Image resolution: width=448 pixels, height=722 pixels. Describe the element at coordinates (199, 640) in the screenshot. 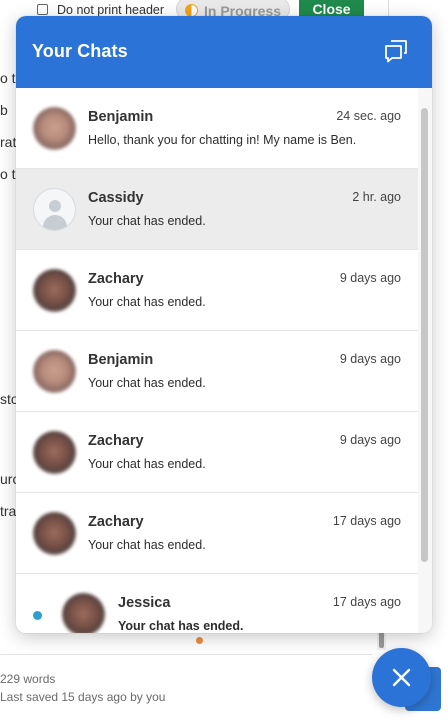

I see `page-indicator-dot` at that location.